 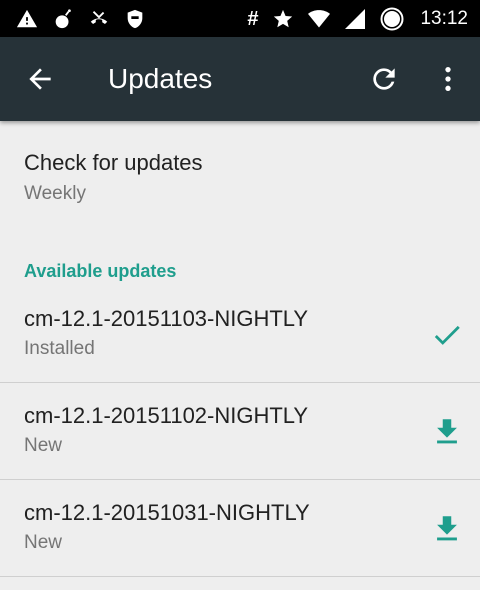 I want to click on update-status: Installed, so click(x=59, y=348).